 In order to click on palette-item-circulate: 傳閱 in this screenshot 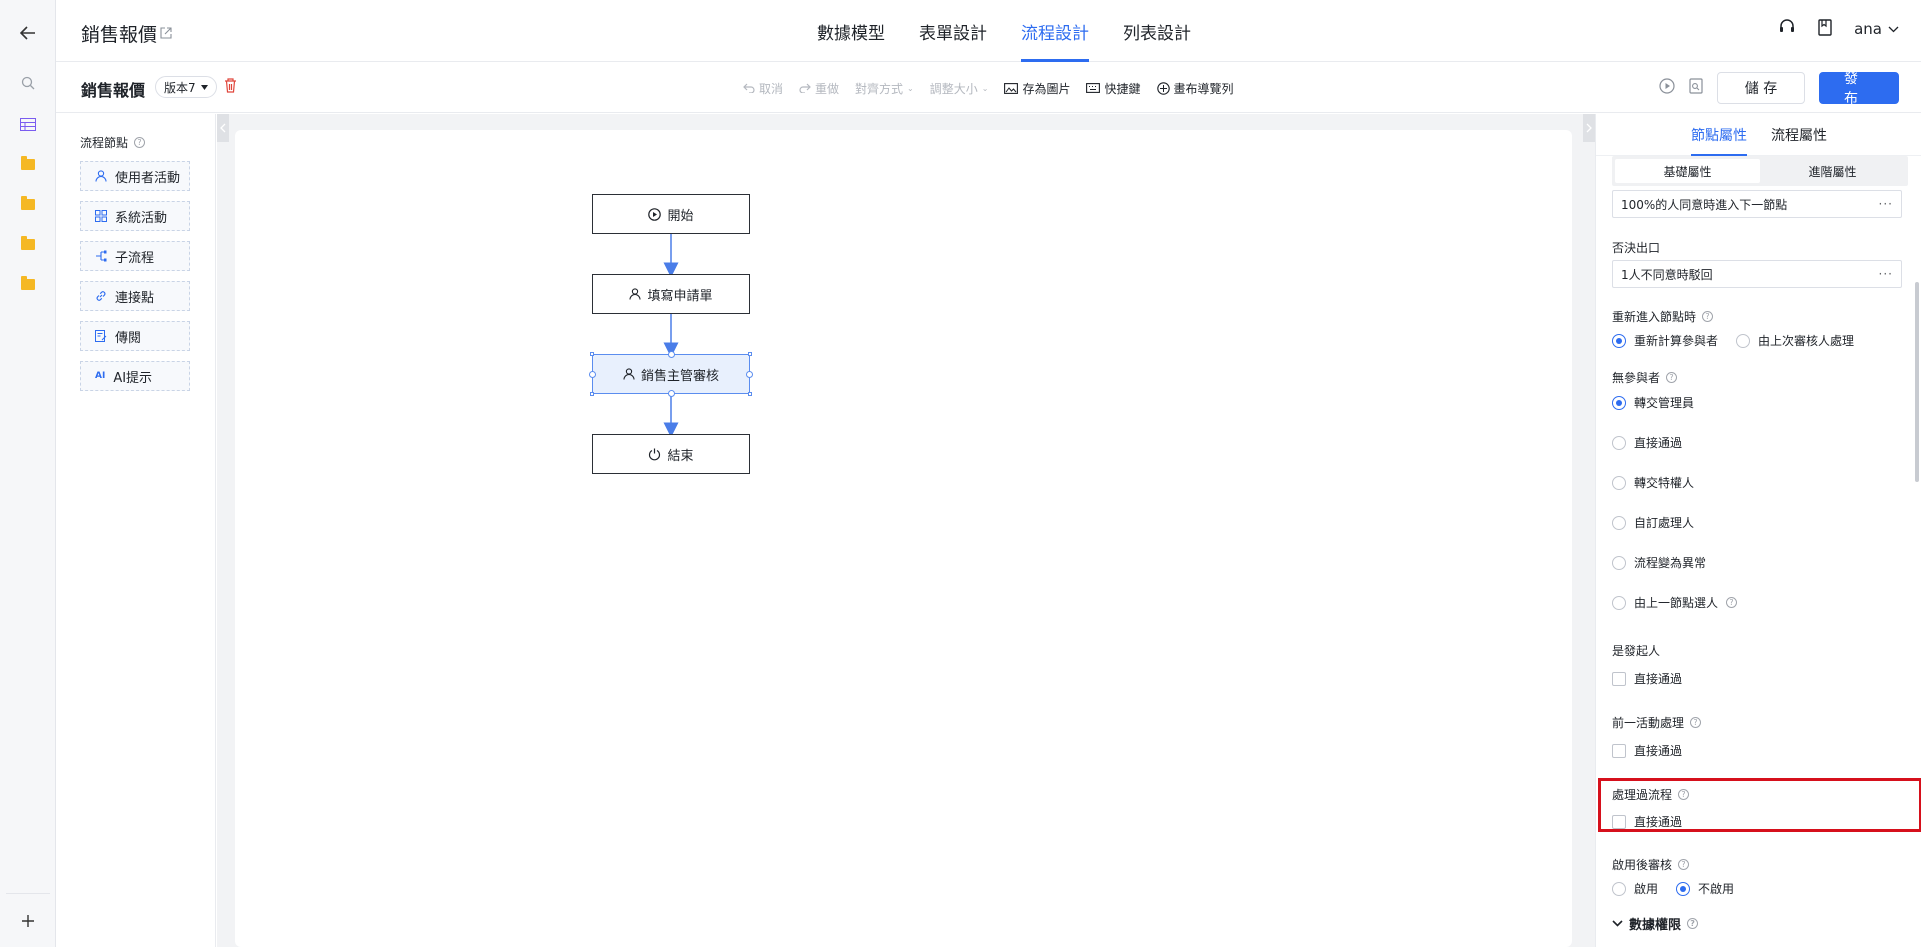, I will do `click(135, 336)`.